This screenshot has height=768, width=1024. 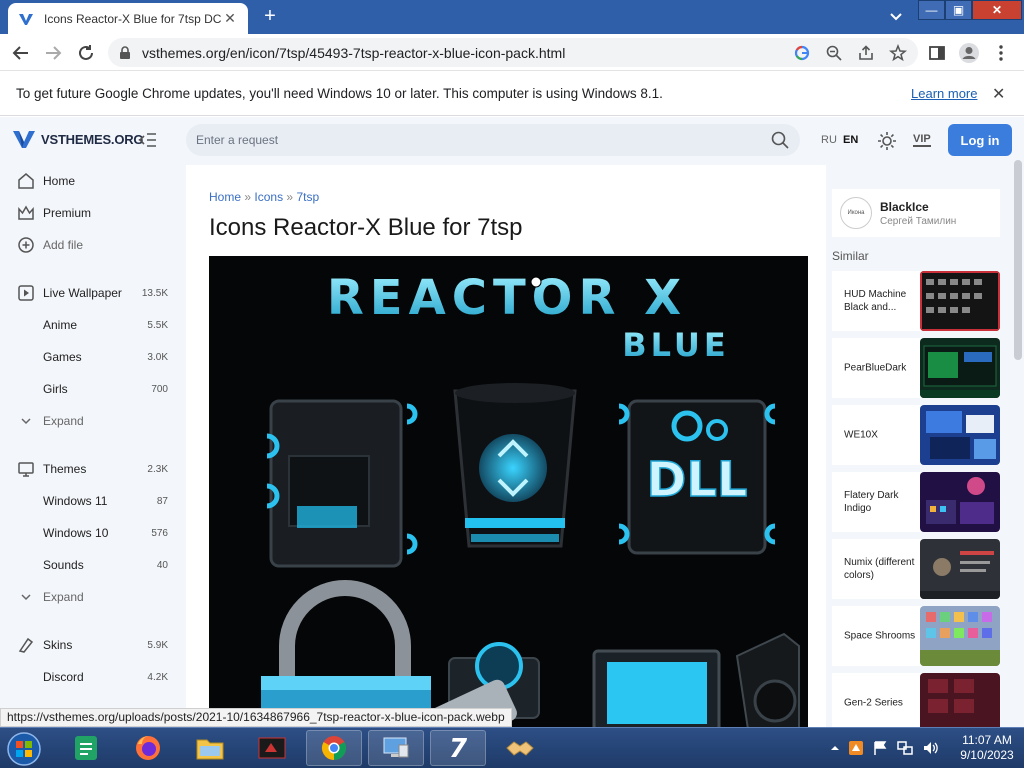 What do you see at coordinates (92, 421) in the screenshot?
I see `sidebar-expand-wallpapers: Expand` at bounding box center [92, 421].